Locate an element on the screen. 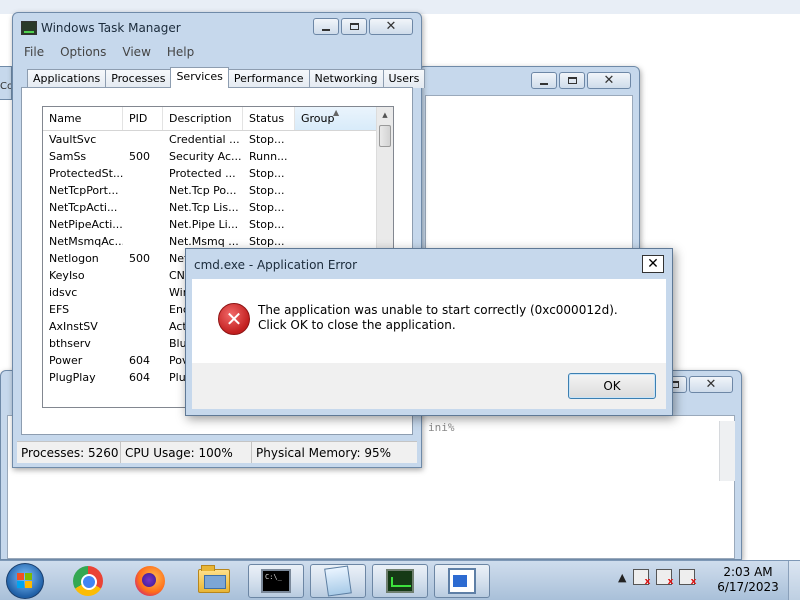 This screenshot has width=800, height=600. tab-performance: Performance is located at coordinates (268, 78).